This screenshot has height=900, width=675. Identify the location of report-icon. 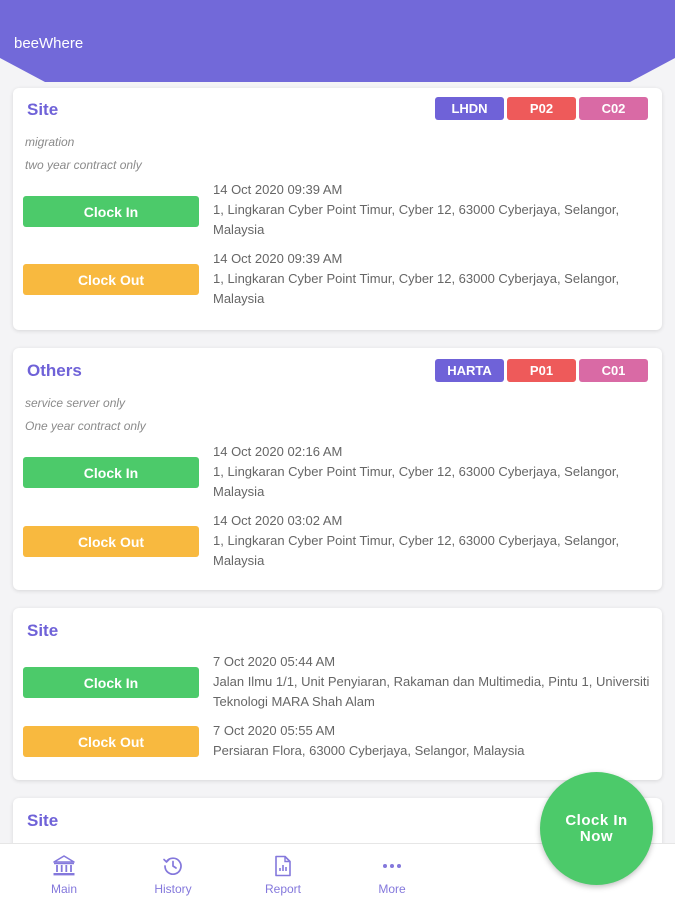
(283, 866).